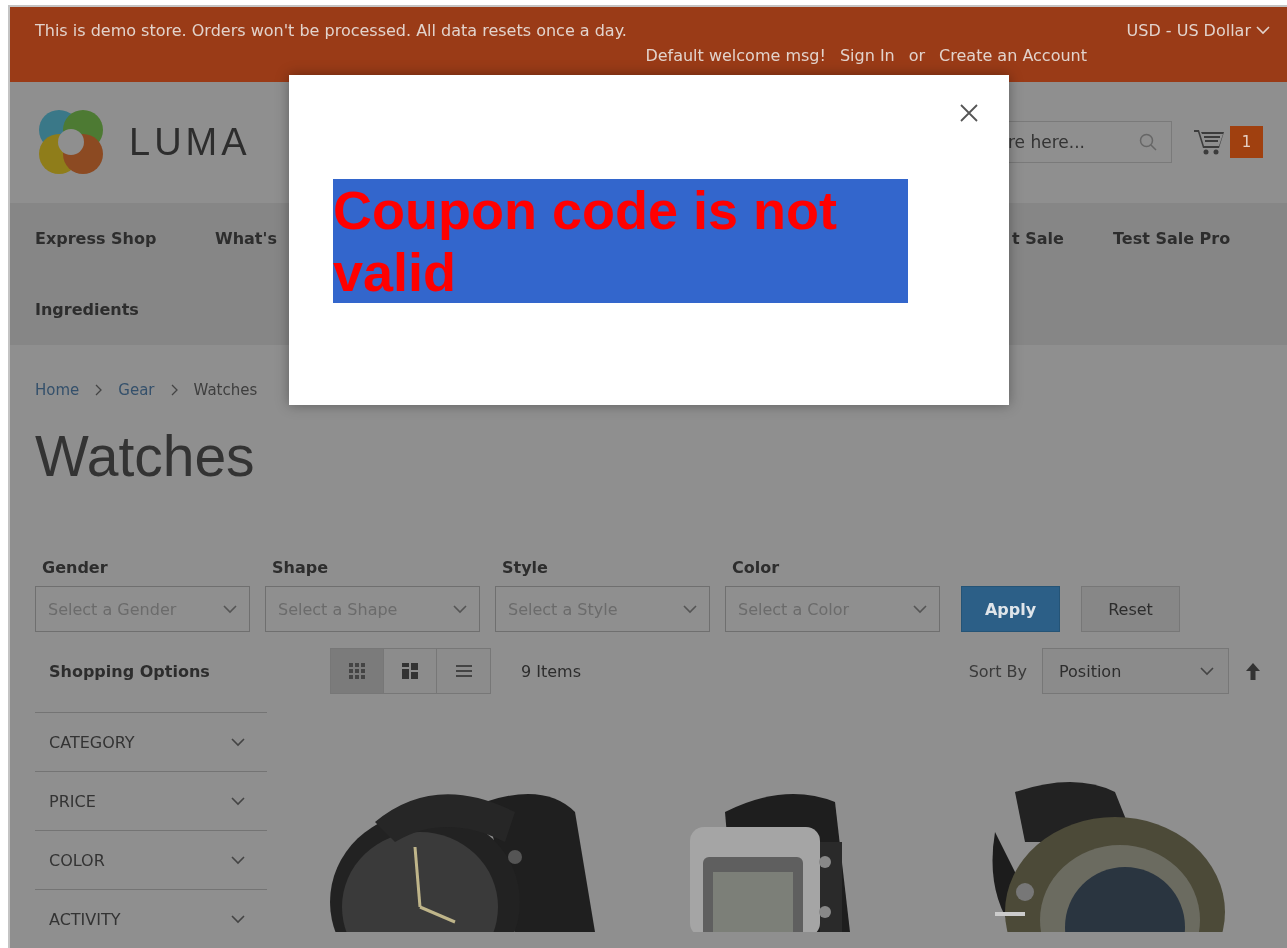 This screenshot has width=1287, height=948. Describe the element at coordinates (151, 859) in the screenshot. I see `filter-section-header: COLOR` at that location.